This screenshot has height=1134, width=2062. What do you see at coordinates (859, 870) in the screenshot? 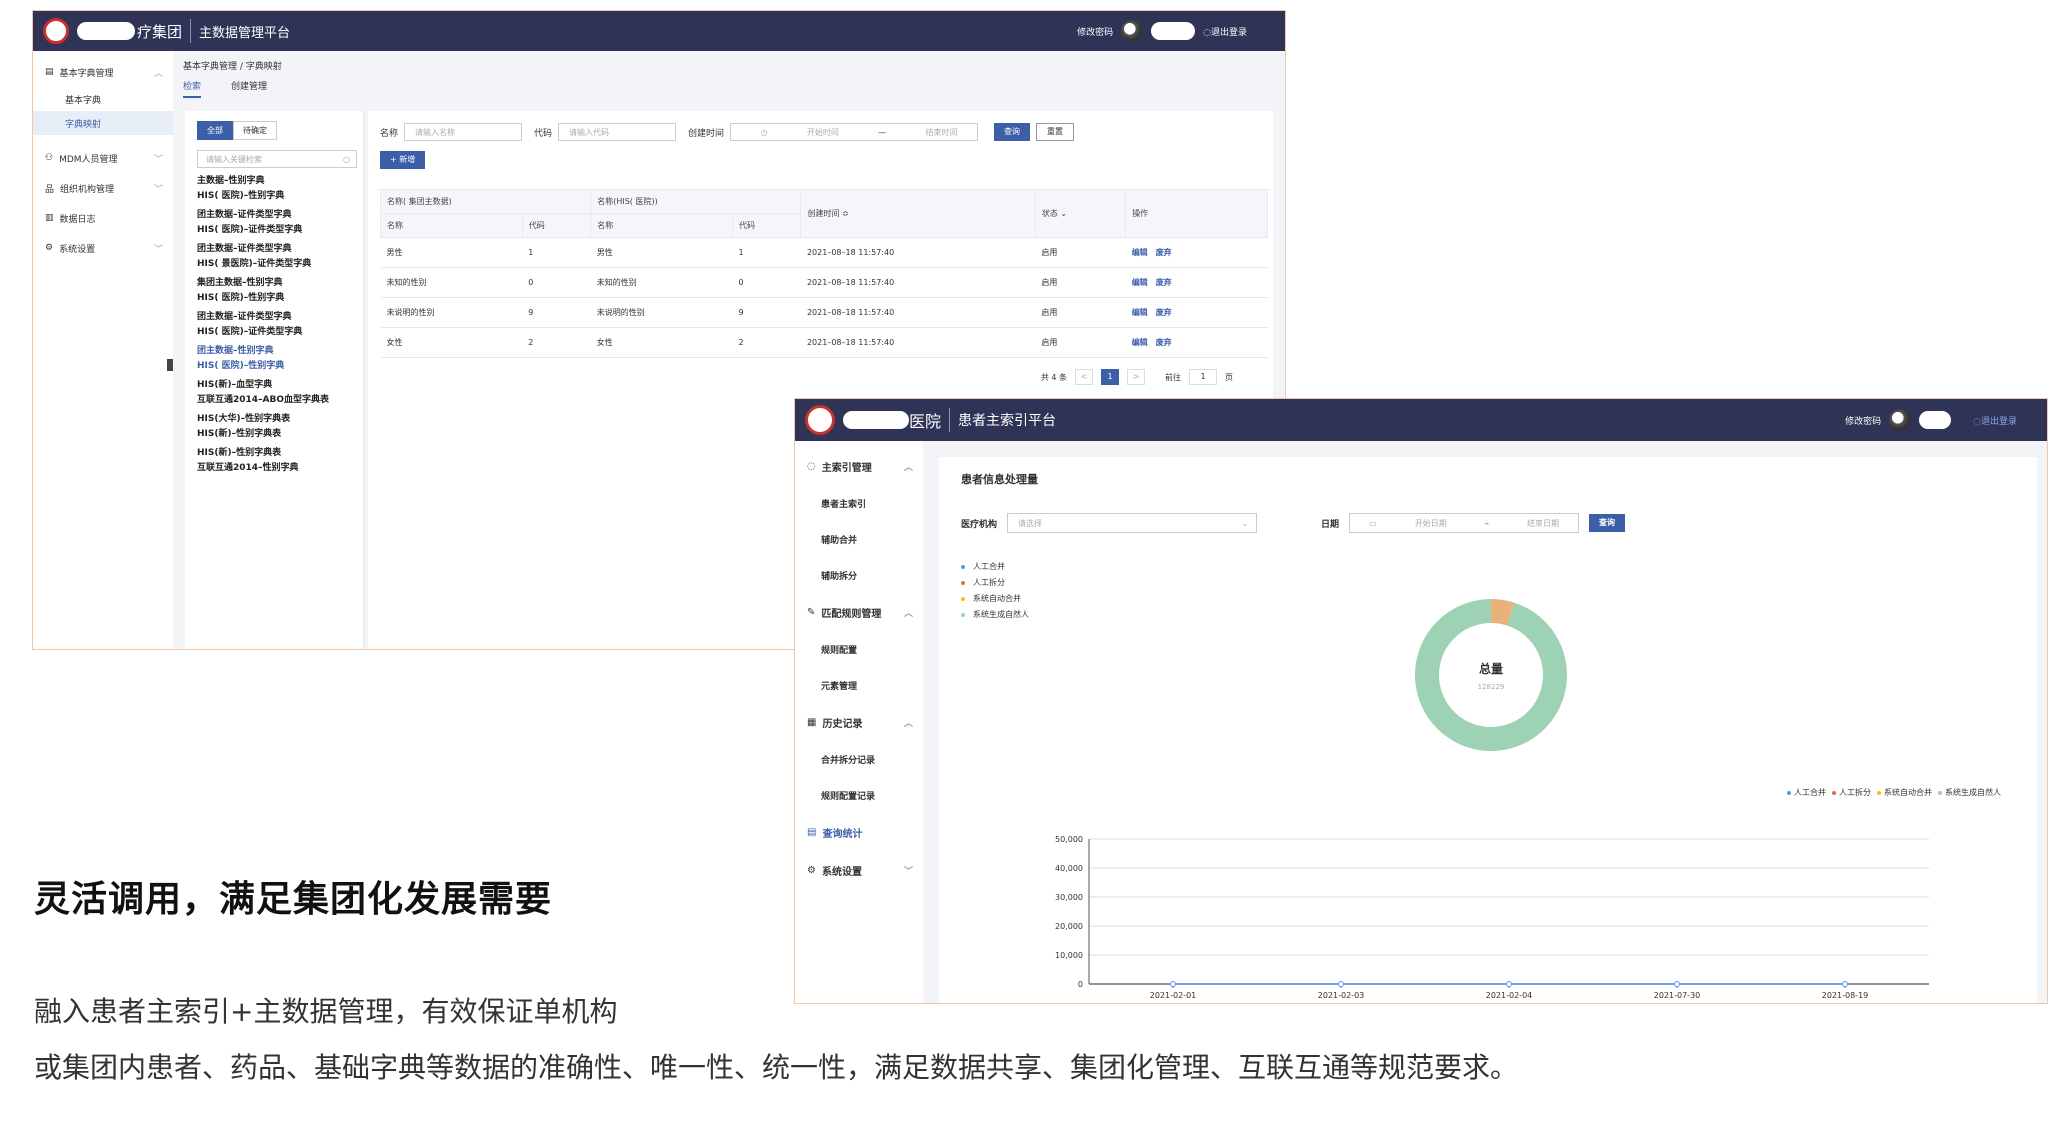
I see `sidebar-item-group: ⚙ 系统设置 ﹀` at bounding box center [859, 870].